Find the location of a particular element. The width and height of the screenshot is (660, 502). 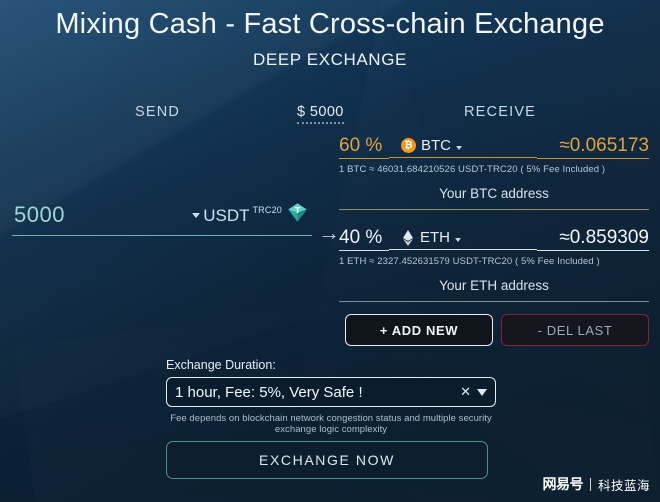

arrow-right-icon: → is located at coordinates (329, 232).